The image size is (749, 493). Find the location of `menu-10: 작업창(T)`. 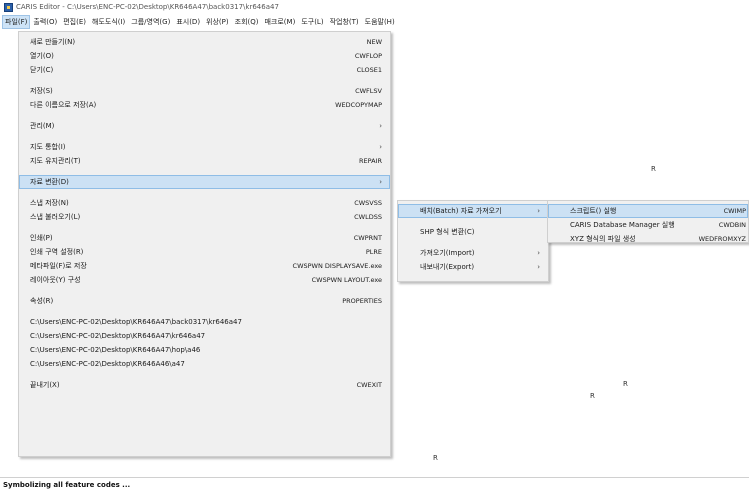

menu-10: 작업창(T) is located at coordinates (344, 22).